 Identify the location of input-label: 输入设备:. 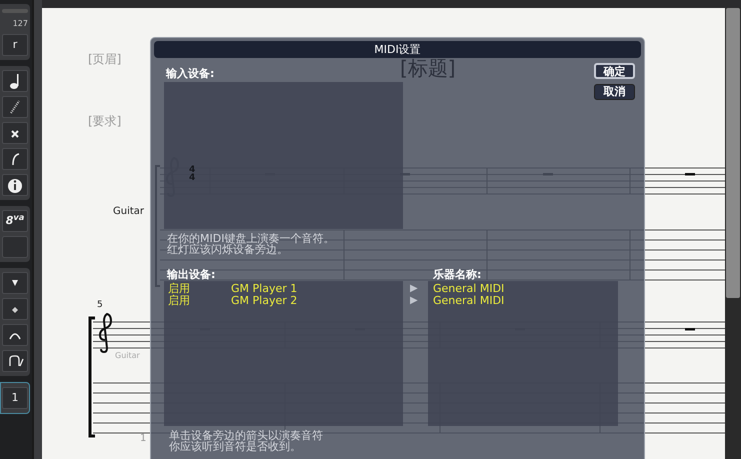
(190, 73).